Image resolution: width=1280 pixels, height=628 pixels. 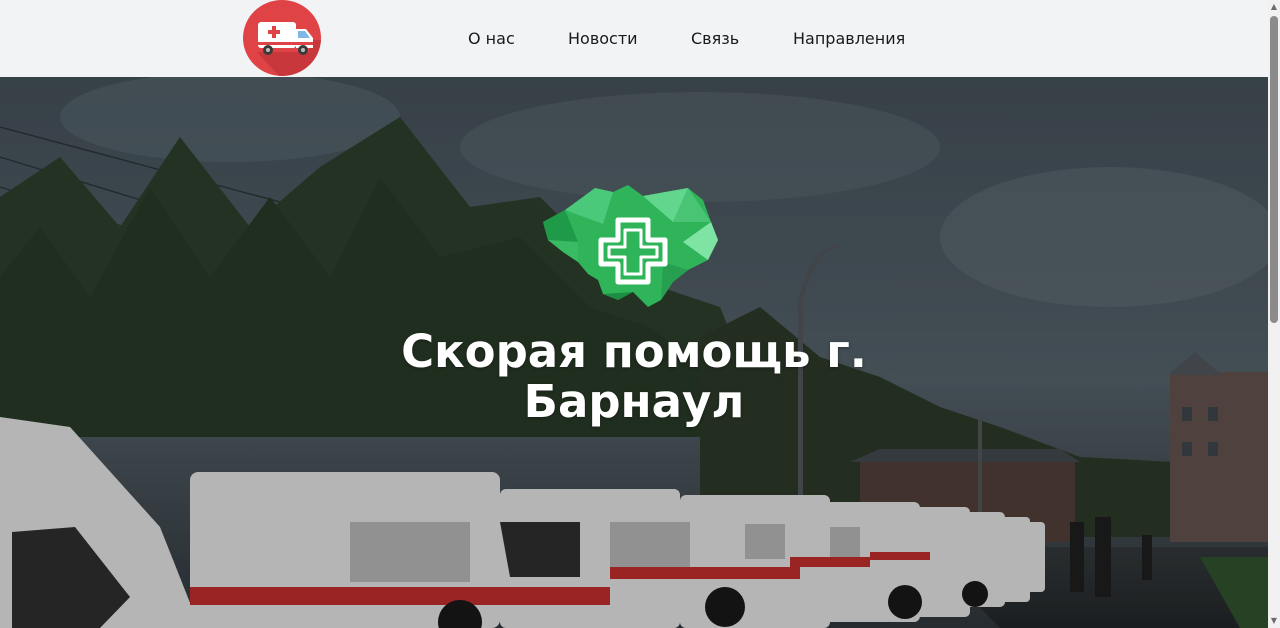 What do you see at coordinates (1274, 7) in the screenshot?
I see `scroll-up-arrow-icon: ▲` at bounding box center [1274, 7].